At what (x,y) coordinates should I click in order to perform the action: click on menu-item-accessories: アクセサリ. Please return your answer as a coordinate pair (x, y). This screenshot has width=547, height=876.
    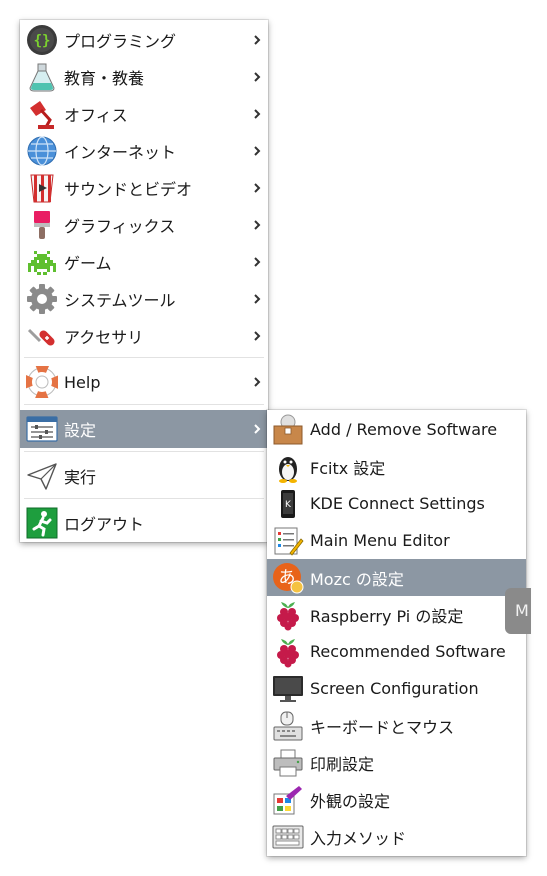
    Looking at the image, I should click on (144, 336).